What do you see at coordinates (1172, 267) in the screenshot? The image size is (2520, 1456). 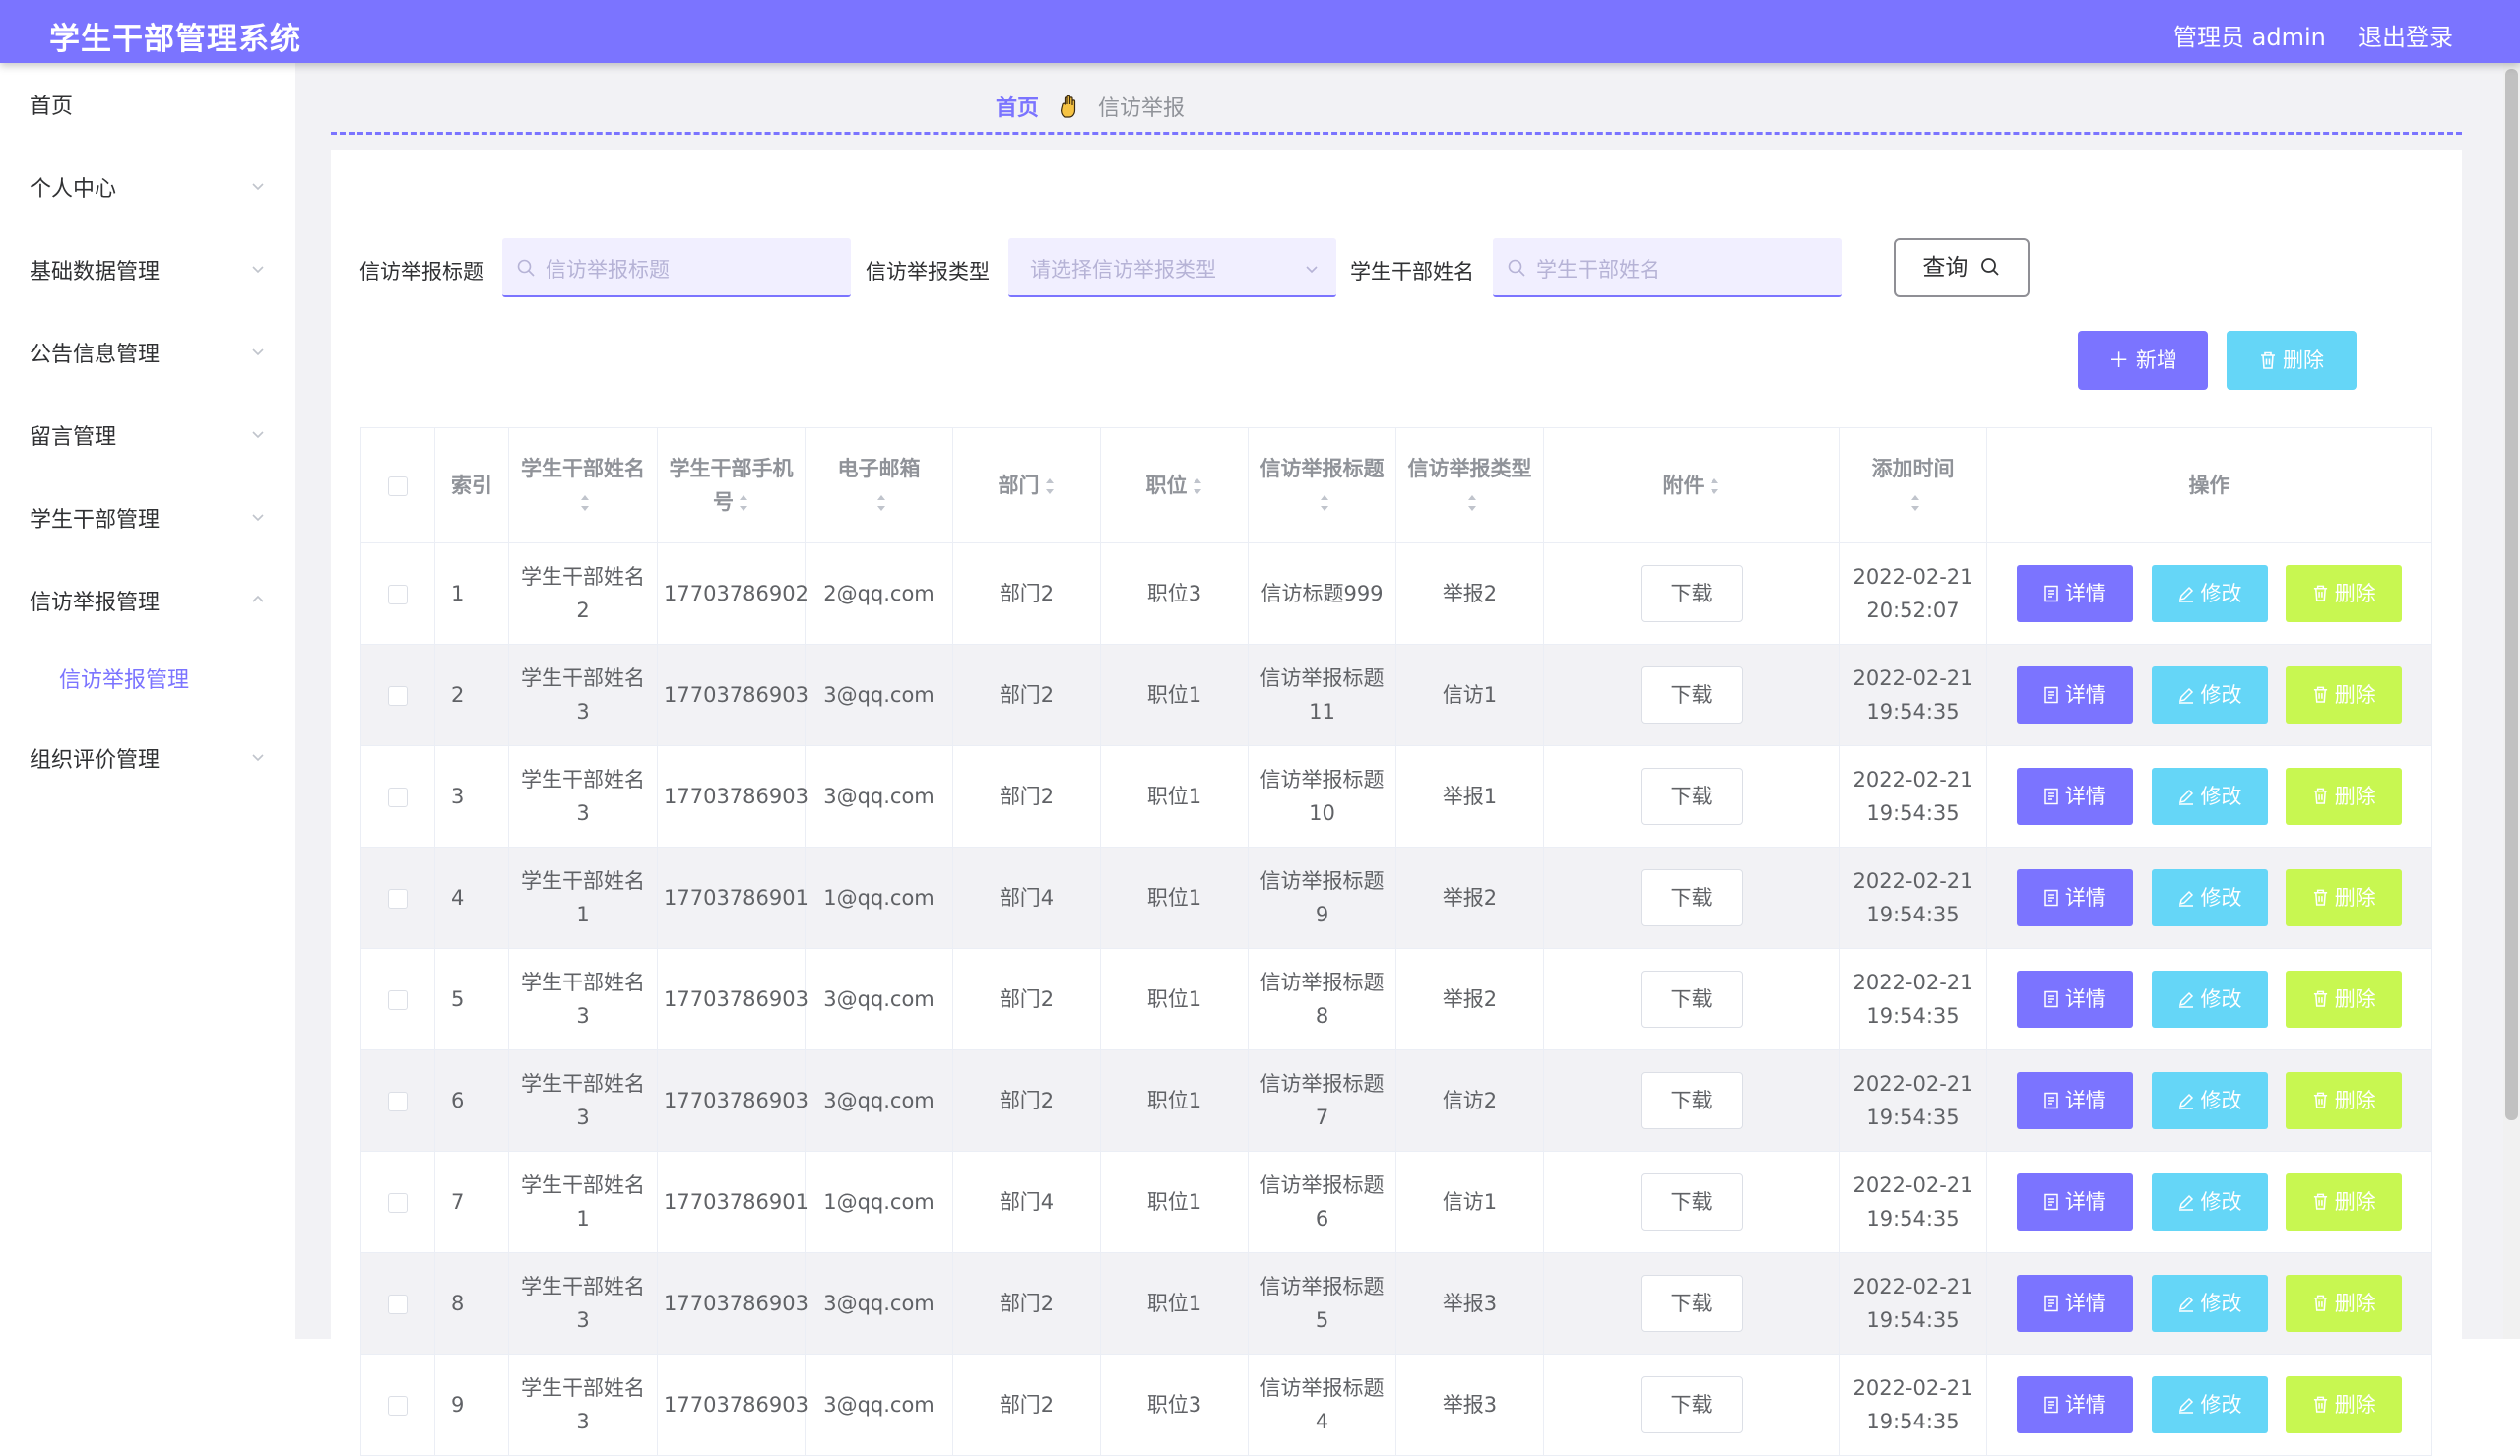 I see `type-select: 请选择信访举报类型` at bounding box center [1172, 267].